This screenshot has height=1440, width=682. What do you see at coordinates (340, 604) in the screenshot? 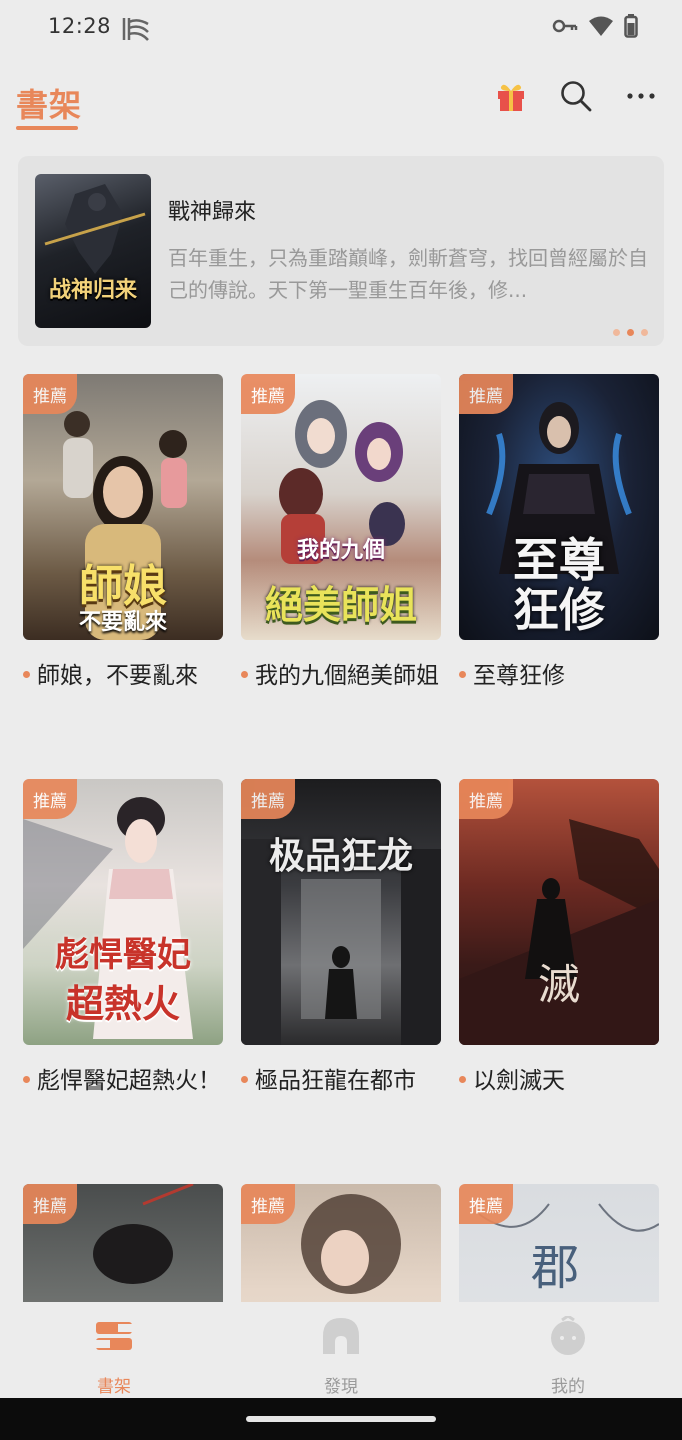
I see `cover-title: 絕美師姐` at bounding box center [340, 604].